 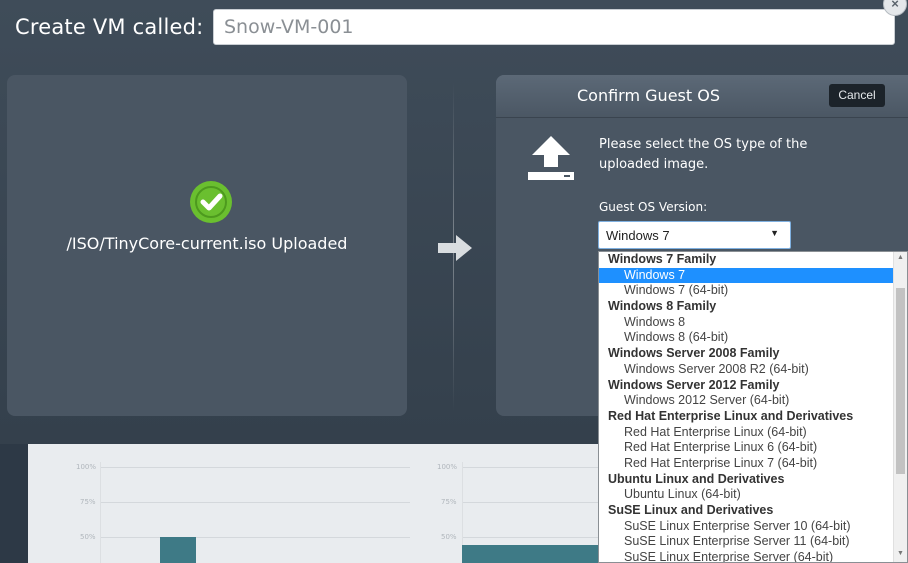 I want to click on dropdown-option: Red Hat Enterprise Linux 7 (64-bit), so click(x=747, y=464).